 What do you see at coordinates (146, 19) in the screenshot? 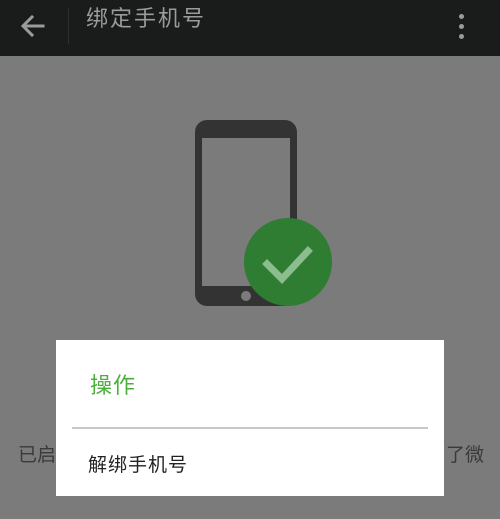
I see `page-title: 绑定手机号` at bounding box center [146, 19].